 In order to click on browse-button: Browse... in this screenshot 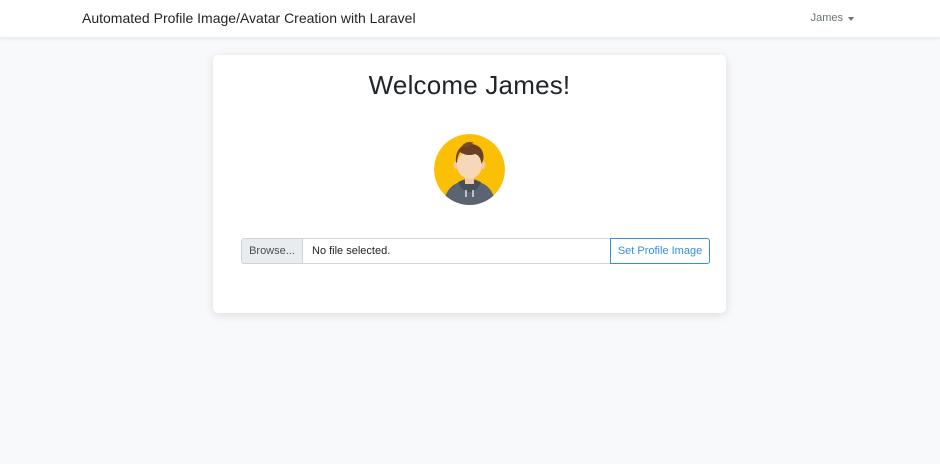, I will do `click(272, 251)`.